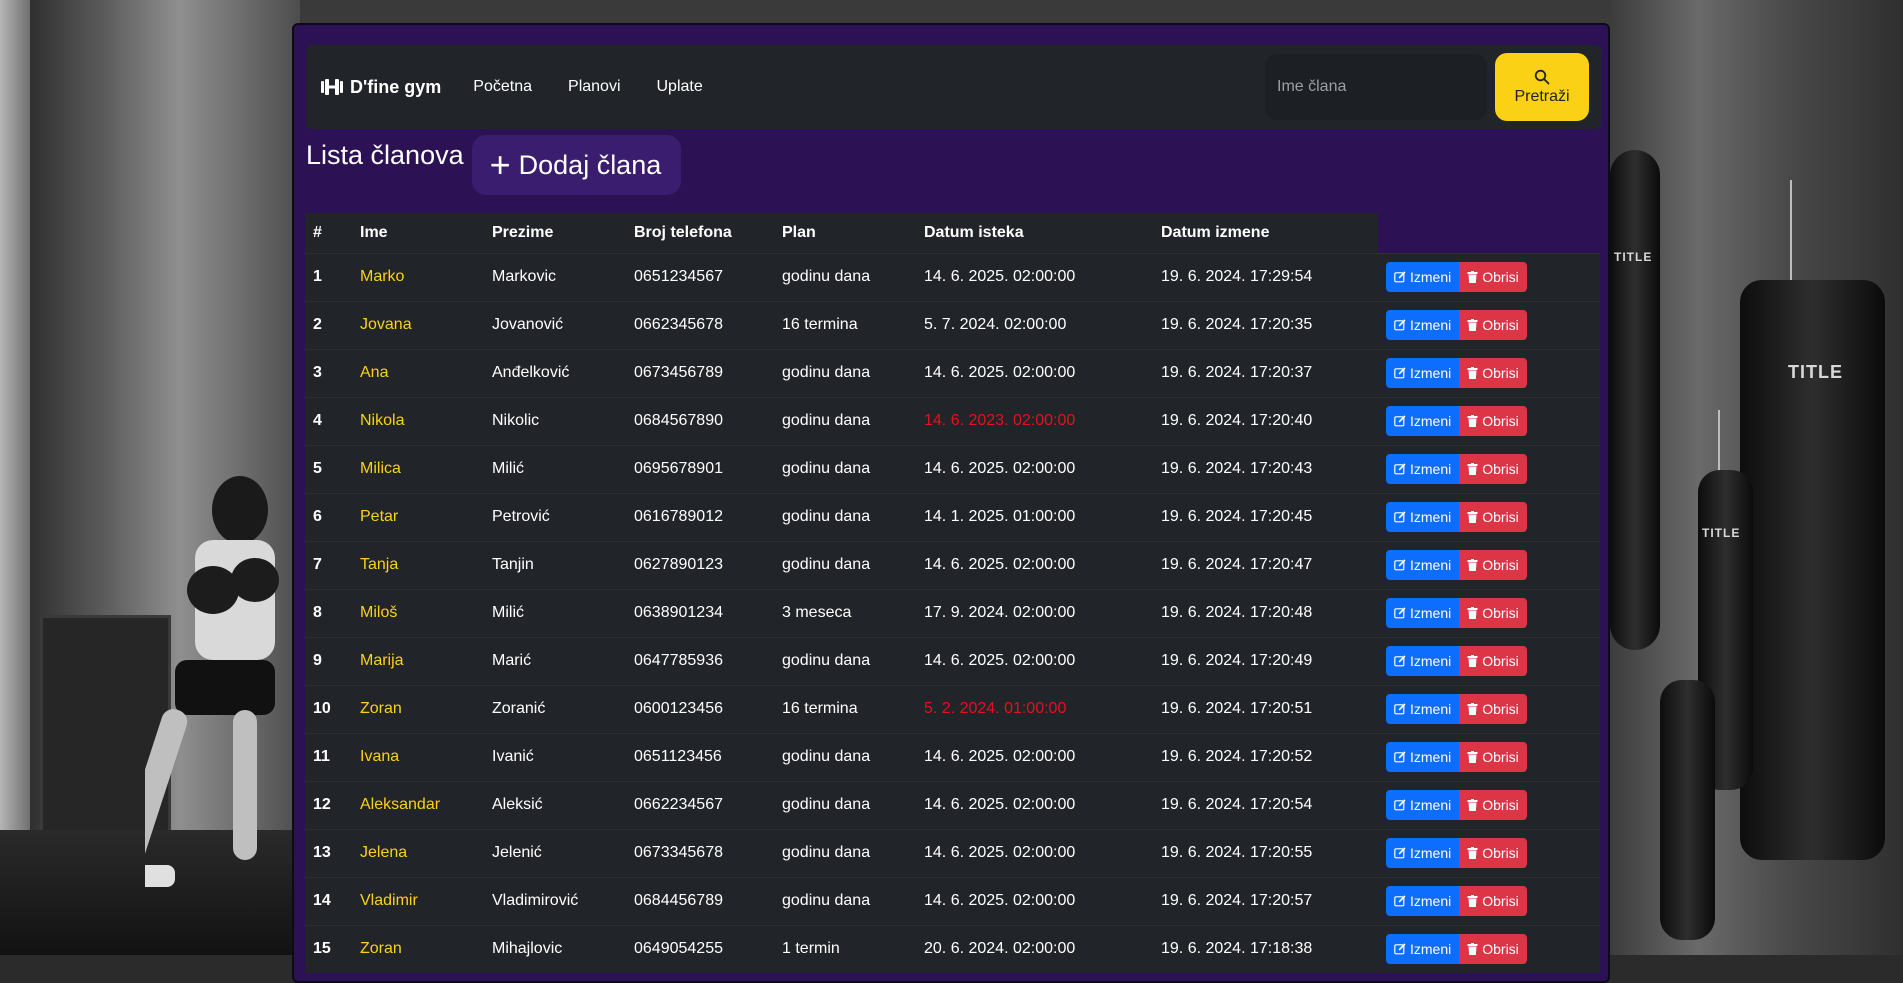 Image resolution: width=1903 pixels, height=983 pixels. What do you see at coordinates (1635, 400) in the screenshot?
I see `background-punching-bag` at bounding box center [1635, 400].